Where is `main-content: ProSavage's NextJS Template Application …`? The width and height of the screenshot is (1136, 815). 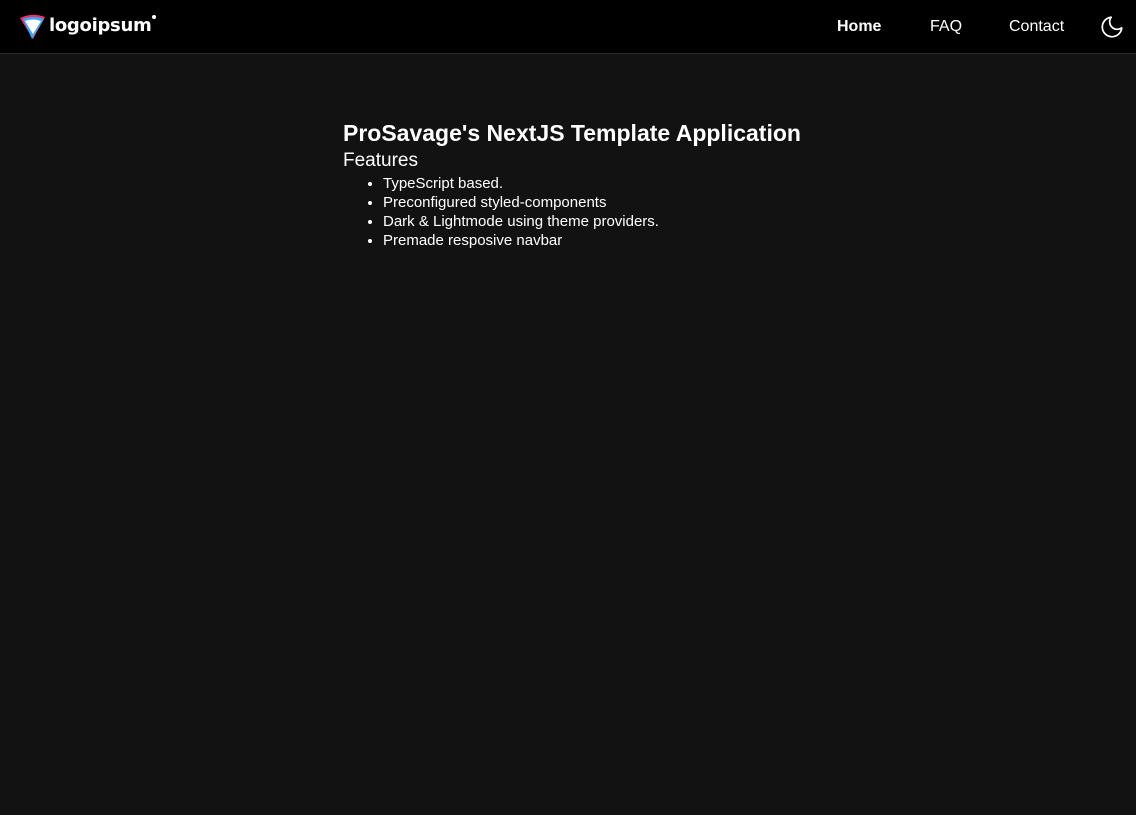 main-content: ProSavage's NextJS Template Application … is located at coordinates (643, 184).